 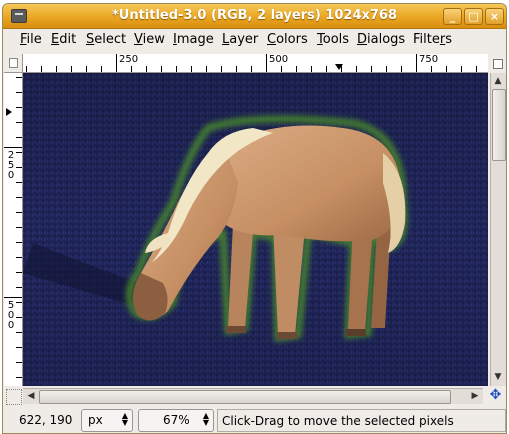 I want to click on arrow-right-icon: ▶, so click(x=475, y=396).